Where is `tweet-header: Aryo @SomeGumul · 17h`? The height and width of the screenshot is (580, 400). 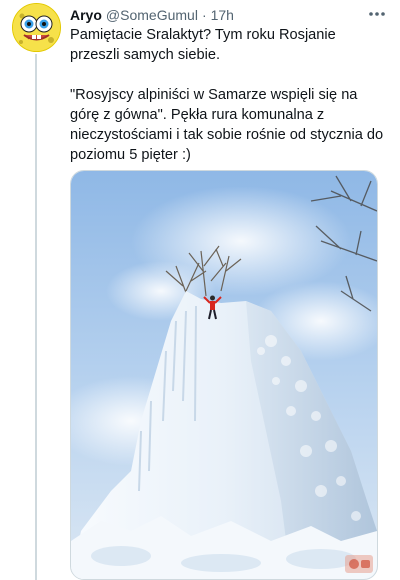 tweet-header: Aryo @SomeGumul · 17h is located at coordinates (229, 15).